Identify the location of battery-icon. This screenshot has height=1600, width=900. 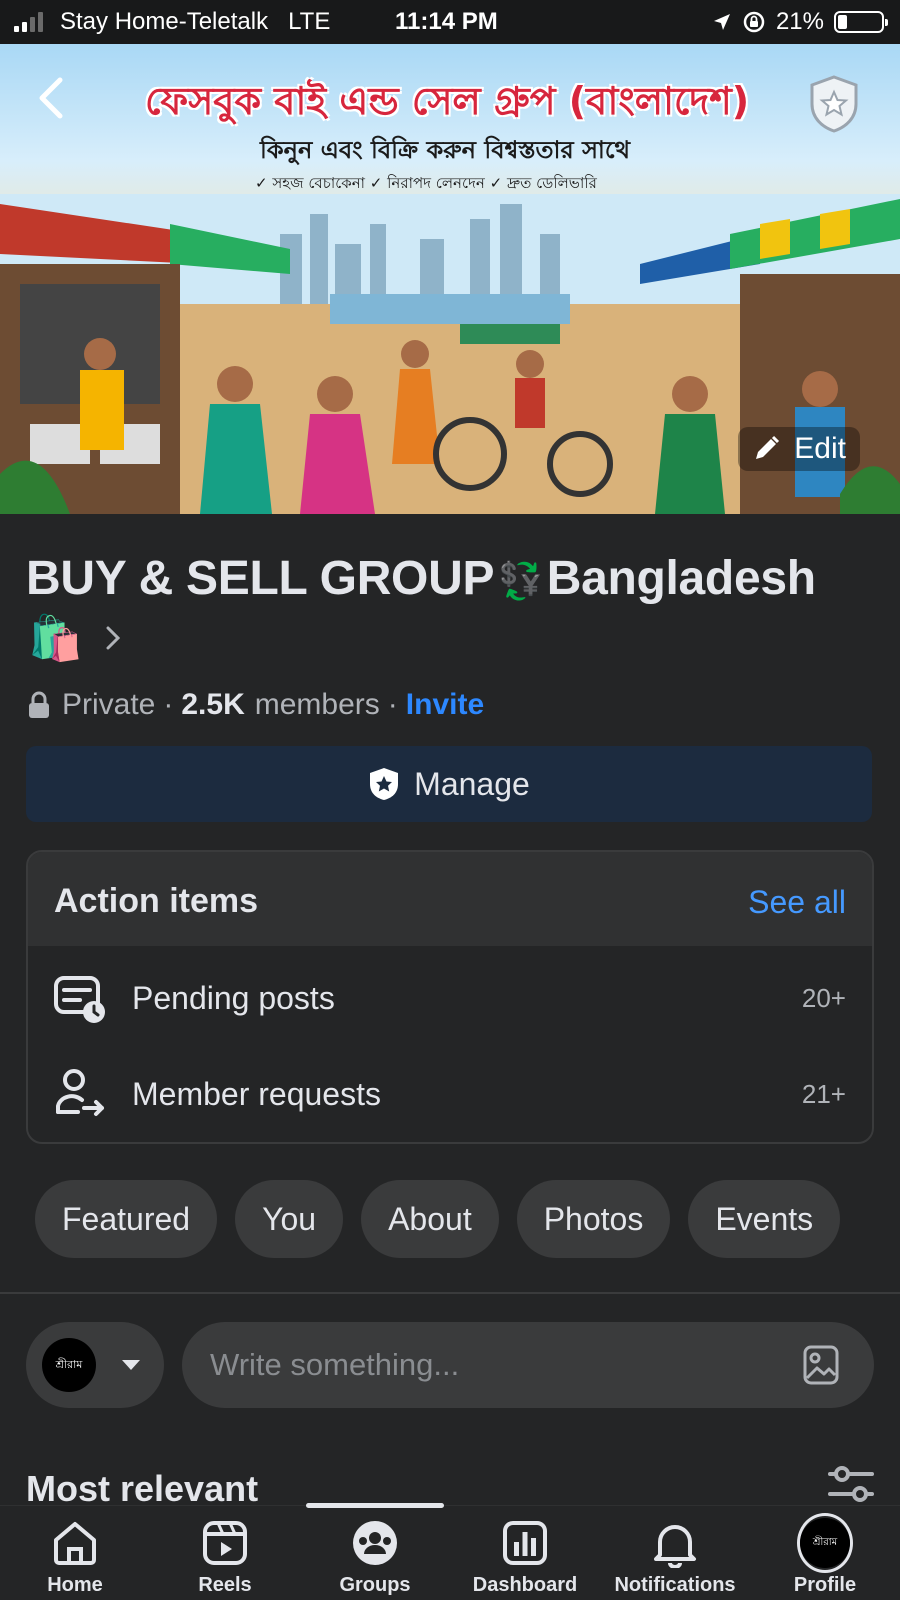
(861, 22).